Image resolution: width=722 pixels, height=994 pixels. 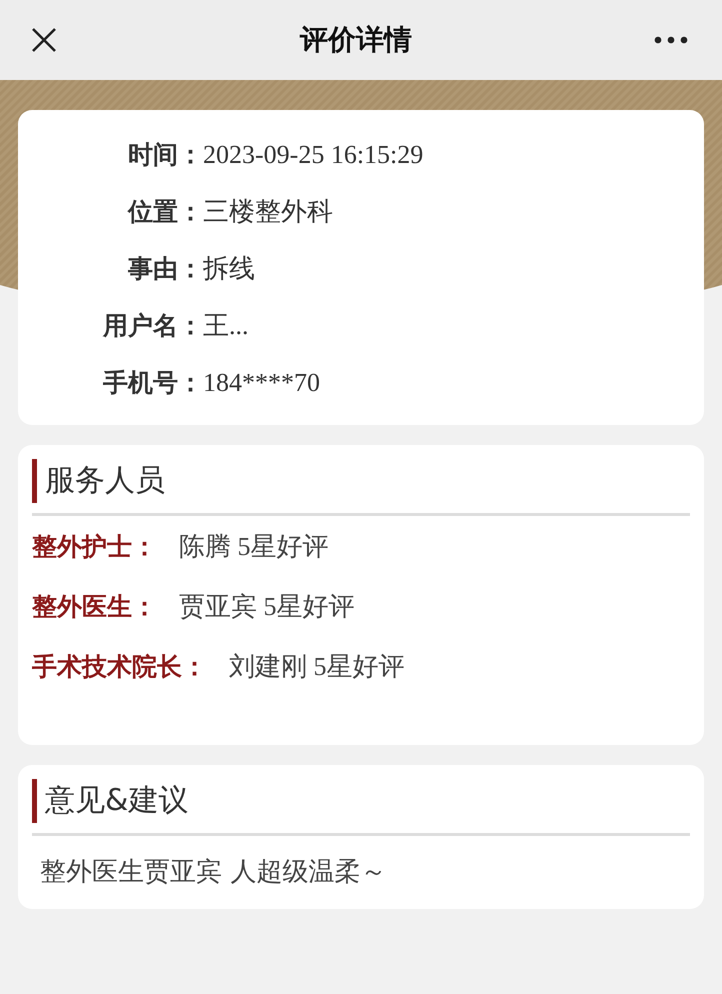 What do you see at coordinates (268, 212) in the screenshot?
I see `field-value: 三楼整外科` at bounding box center [268, 212].